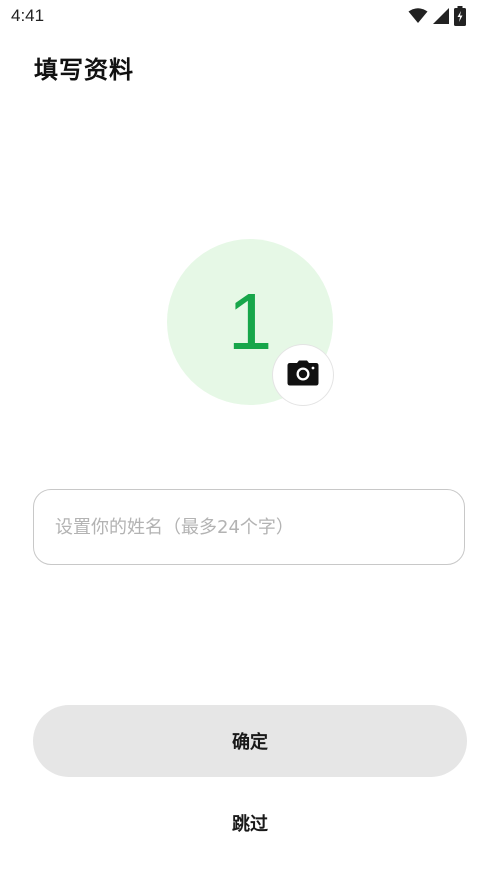  What do you see at coordinates (418, 16) in the screenshot?
I see `wifi-icon` at bounding box center [418, 16].